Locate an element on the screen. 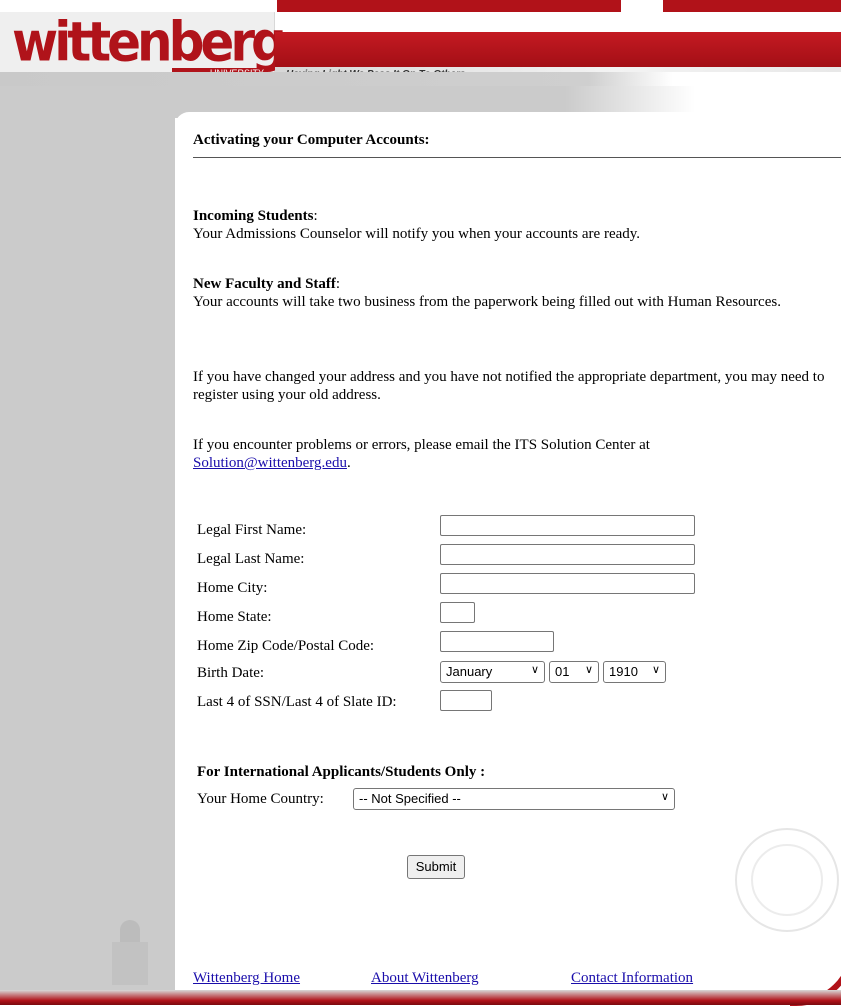  page-title: Activating your Computer Accounts: is located at coordinates (311, 140).